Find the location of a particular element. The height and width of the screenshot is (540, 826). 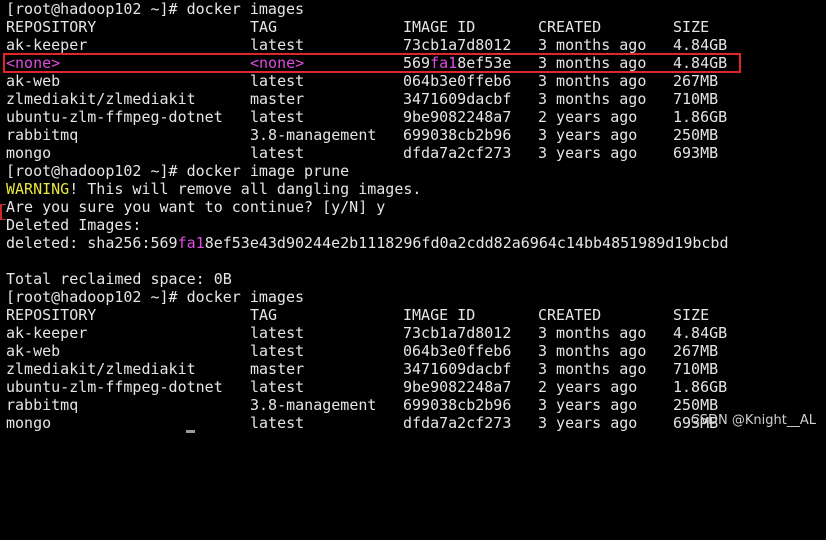

row-size: 693MB is located at coordinates (696, 153).